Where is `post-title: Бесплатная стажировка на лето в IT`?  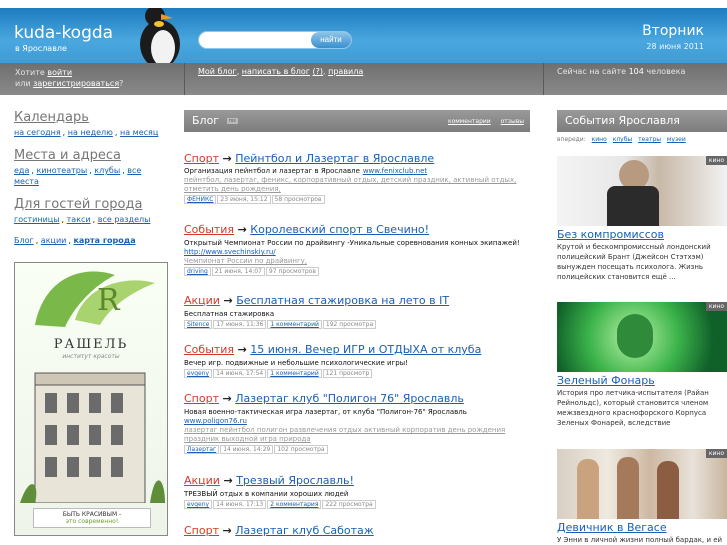 post-title: Бесплатная стажировка на лето в IT is located at coordinates (342, 300).